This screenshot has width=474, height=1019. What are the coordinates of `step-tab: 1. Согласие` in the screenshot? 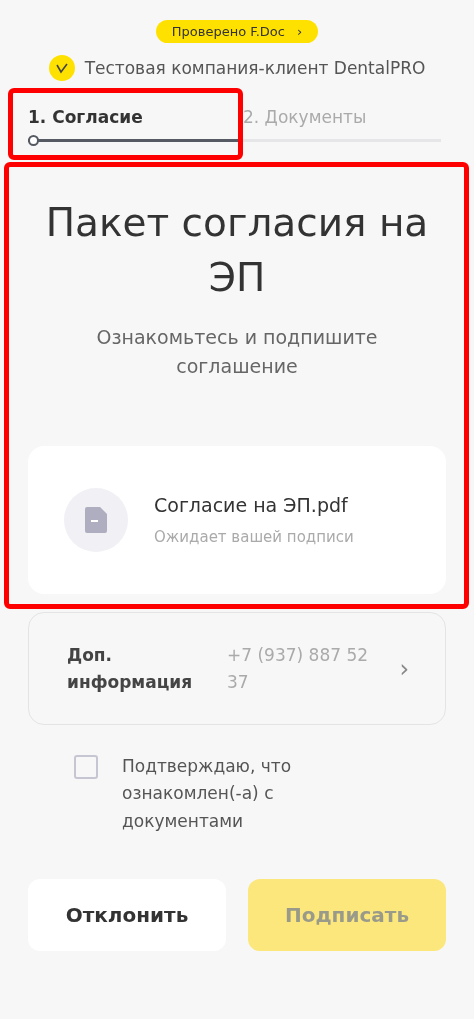 It's located at (133, 120).